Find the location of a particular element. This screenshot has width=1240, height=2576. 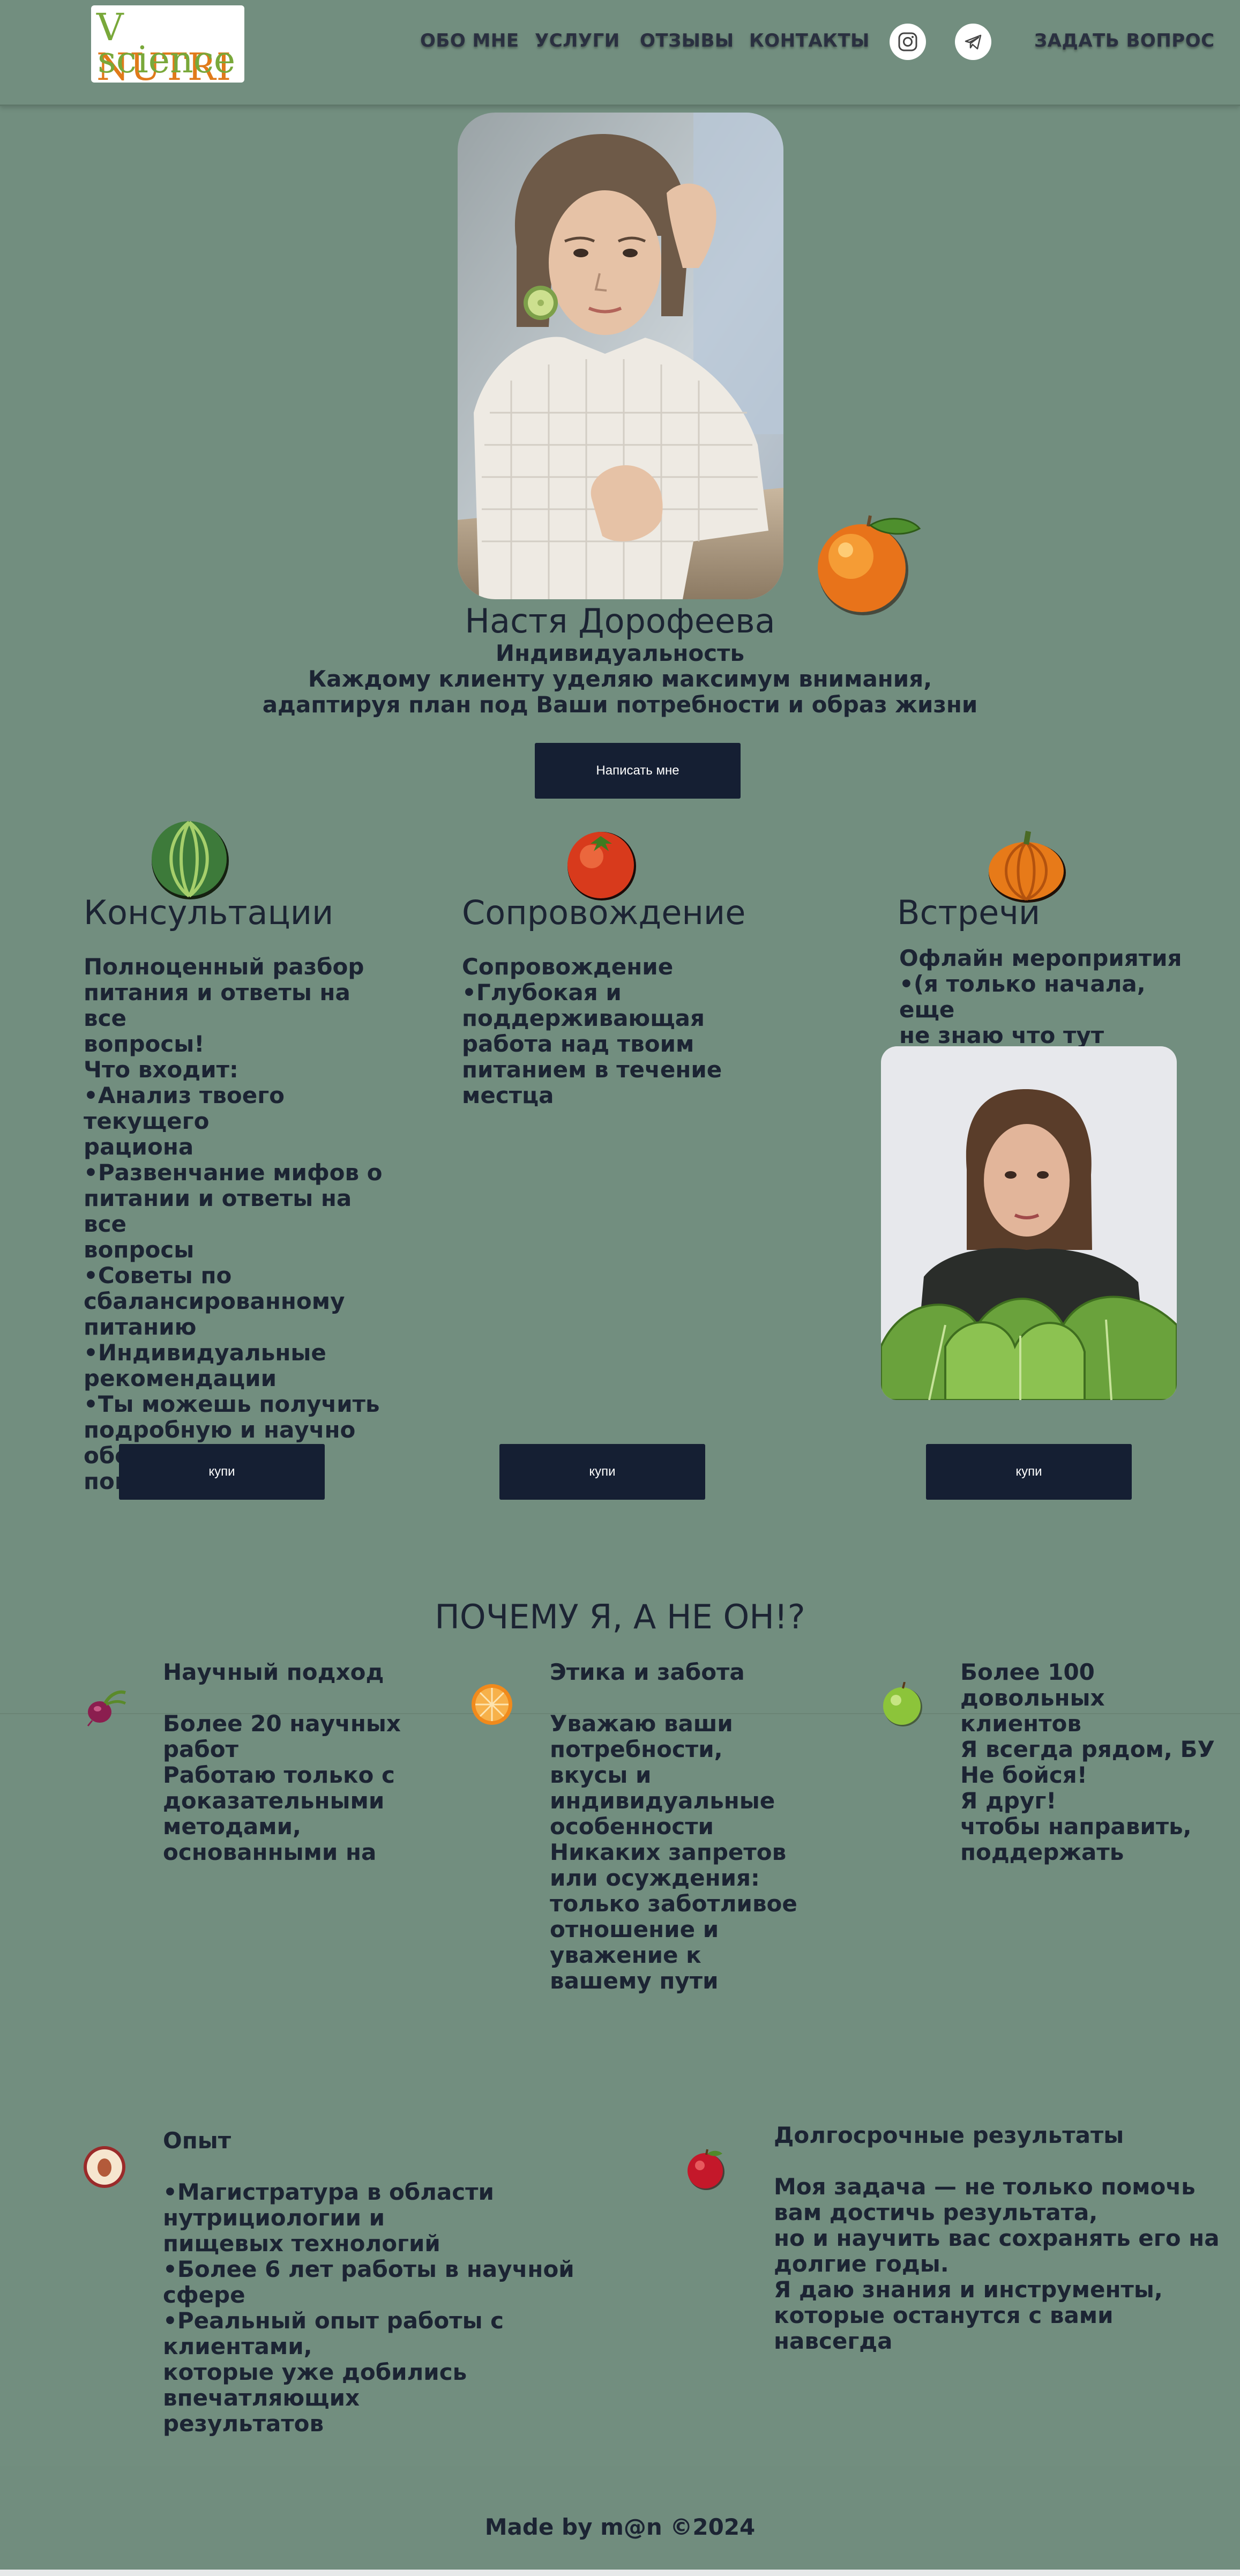

ask-question-link: ЗАДАТЬ ВОПРОС is located at coordinates (1124, 40).